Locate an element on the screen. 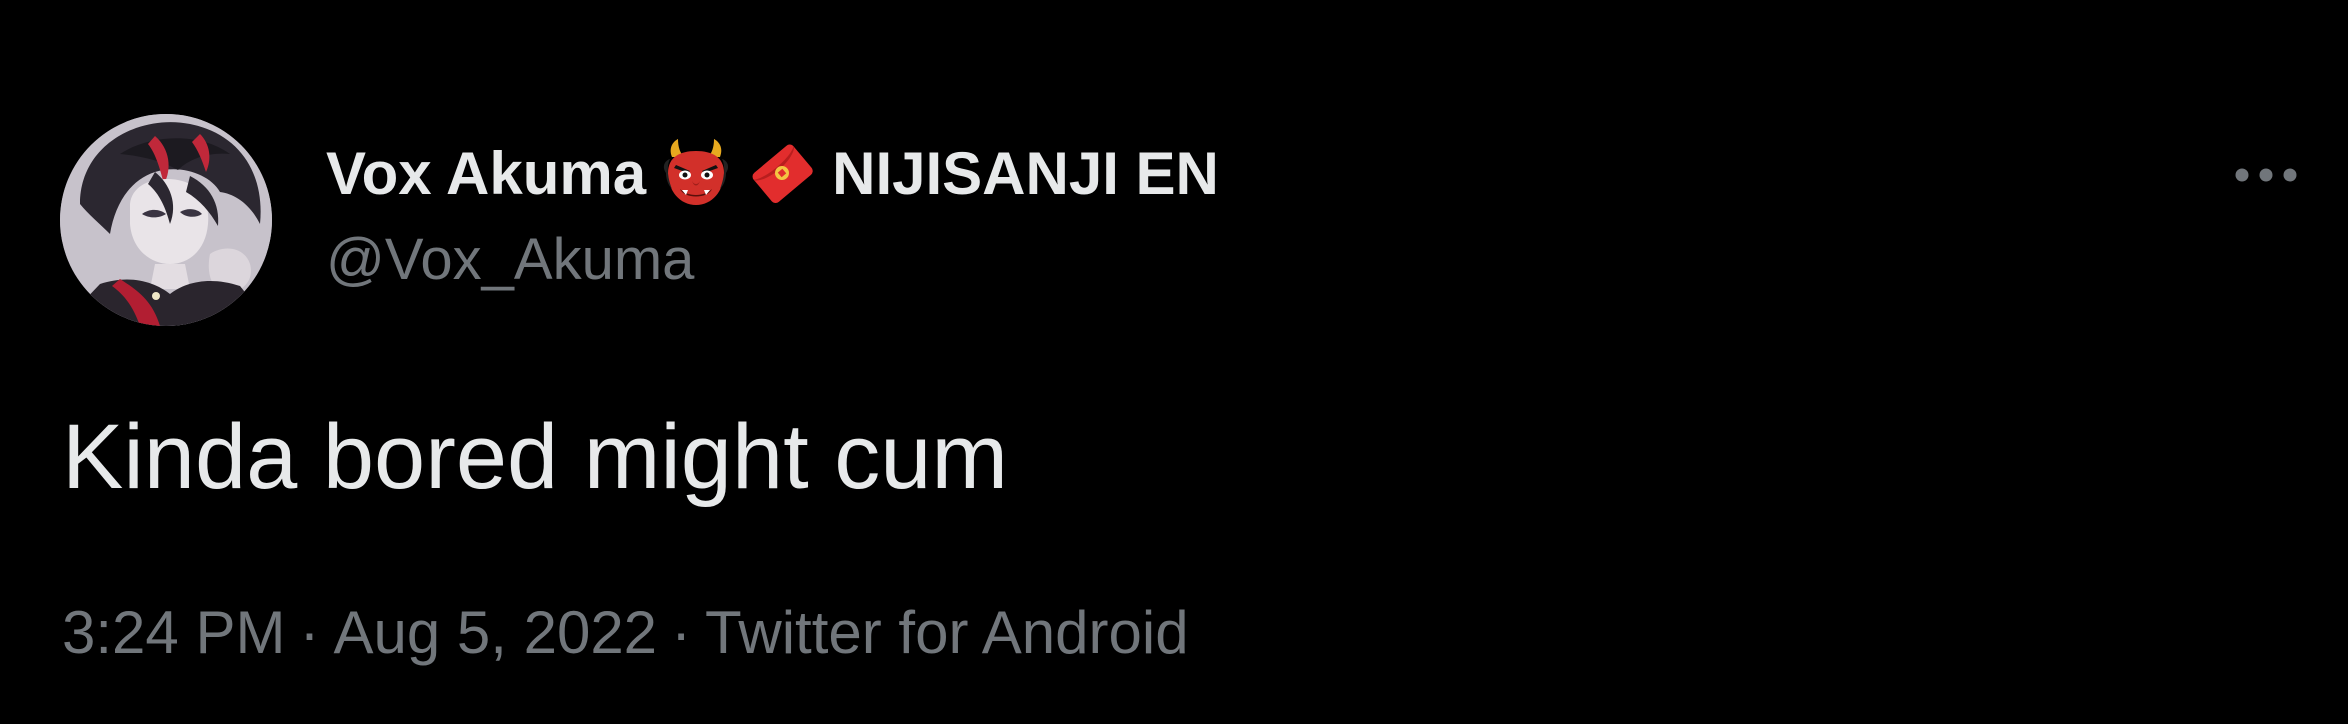  display-name-primary: Vox Akuma is located at coordinates (486, 173).